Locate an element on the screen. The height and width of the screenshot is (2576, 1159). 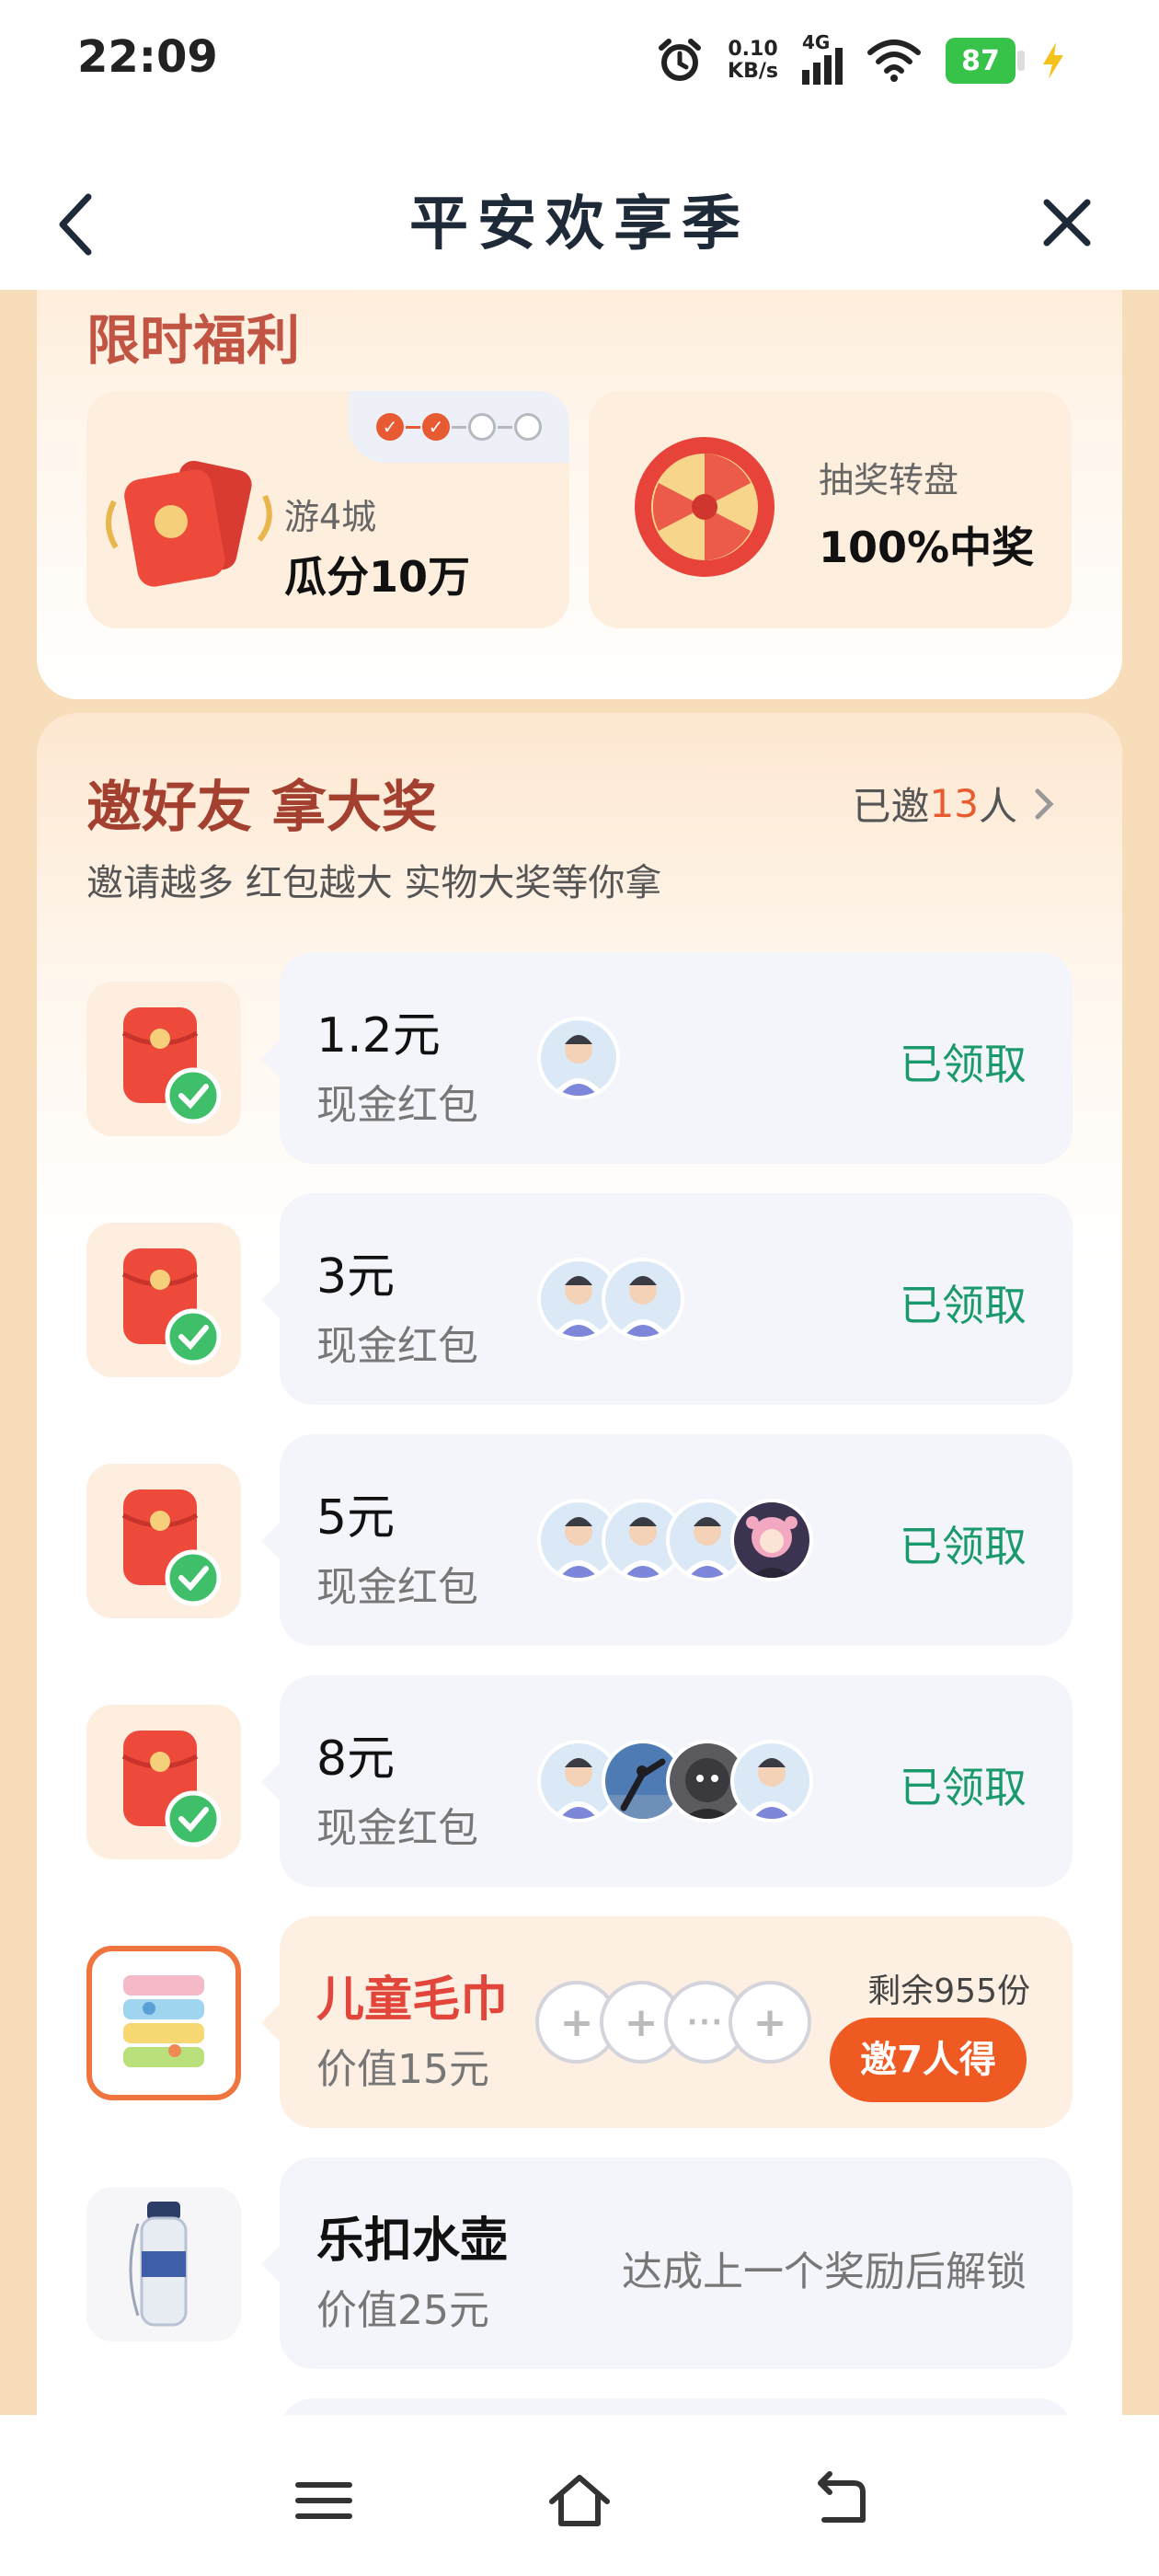
reward-body: 5元 现金红包 已领取 is located at coordinates (667, 1540).